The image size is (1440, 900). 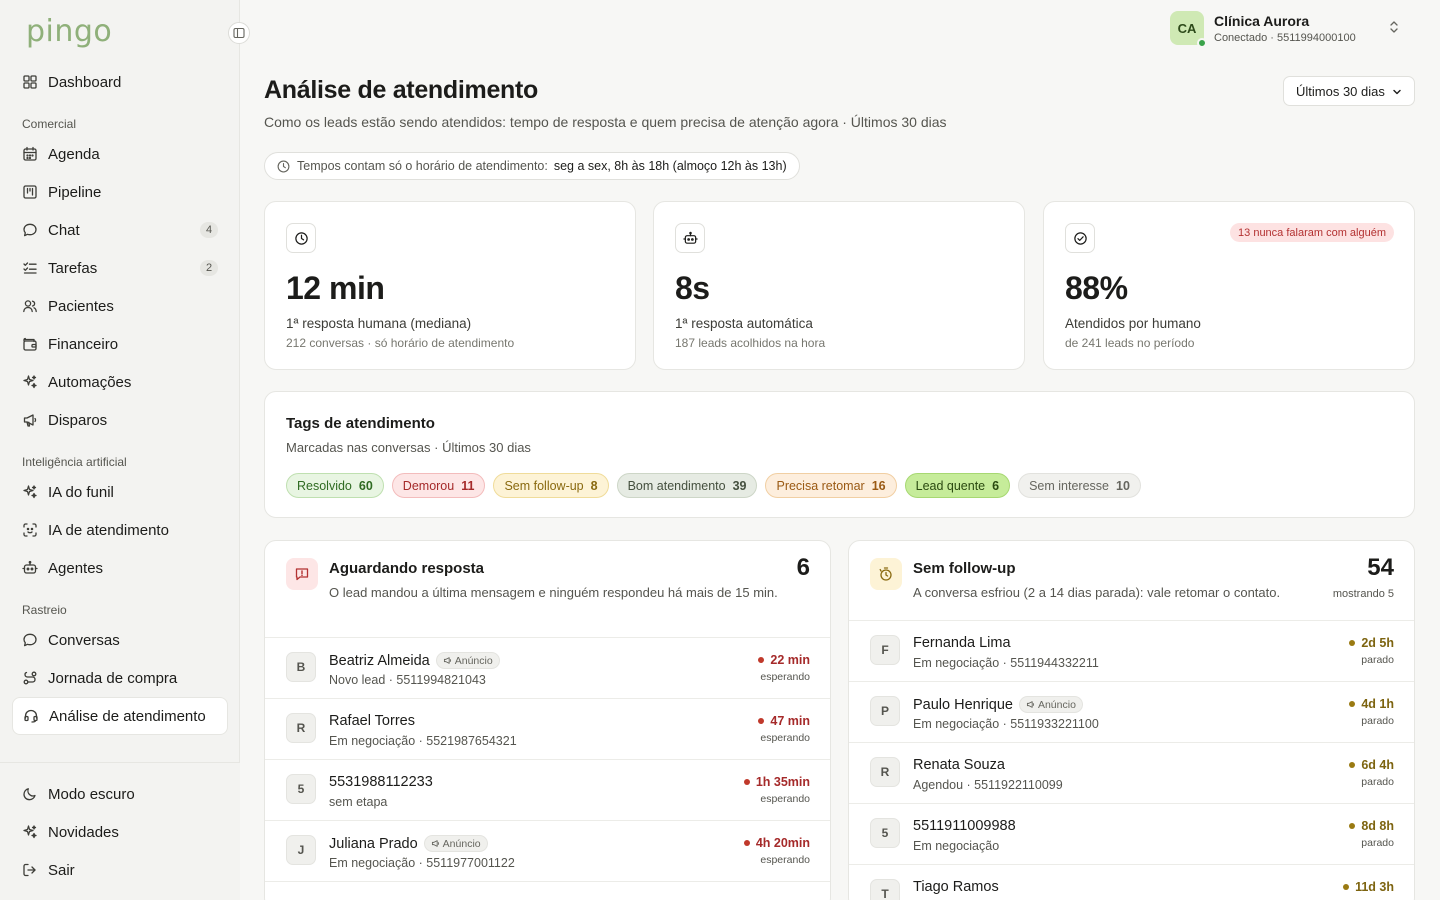 I want to click on clock-icon, so click(x=283, y=166).